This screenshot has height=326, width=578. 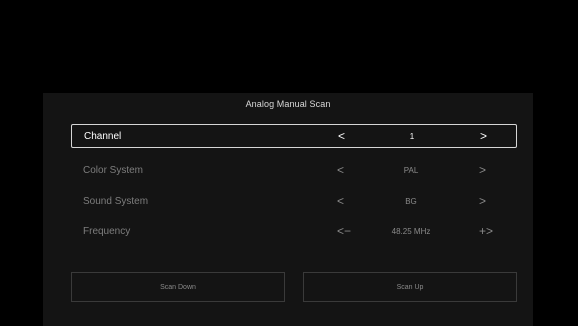 What do you see at coordinates (411, 170) in the screenshot?
I see `color-system-value: PAL` at bounding box center [411, 170].